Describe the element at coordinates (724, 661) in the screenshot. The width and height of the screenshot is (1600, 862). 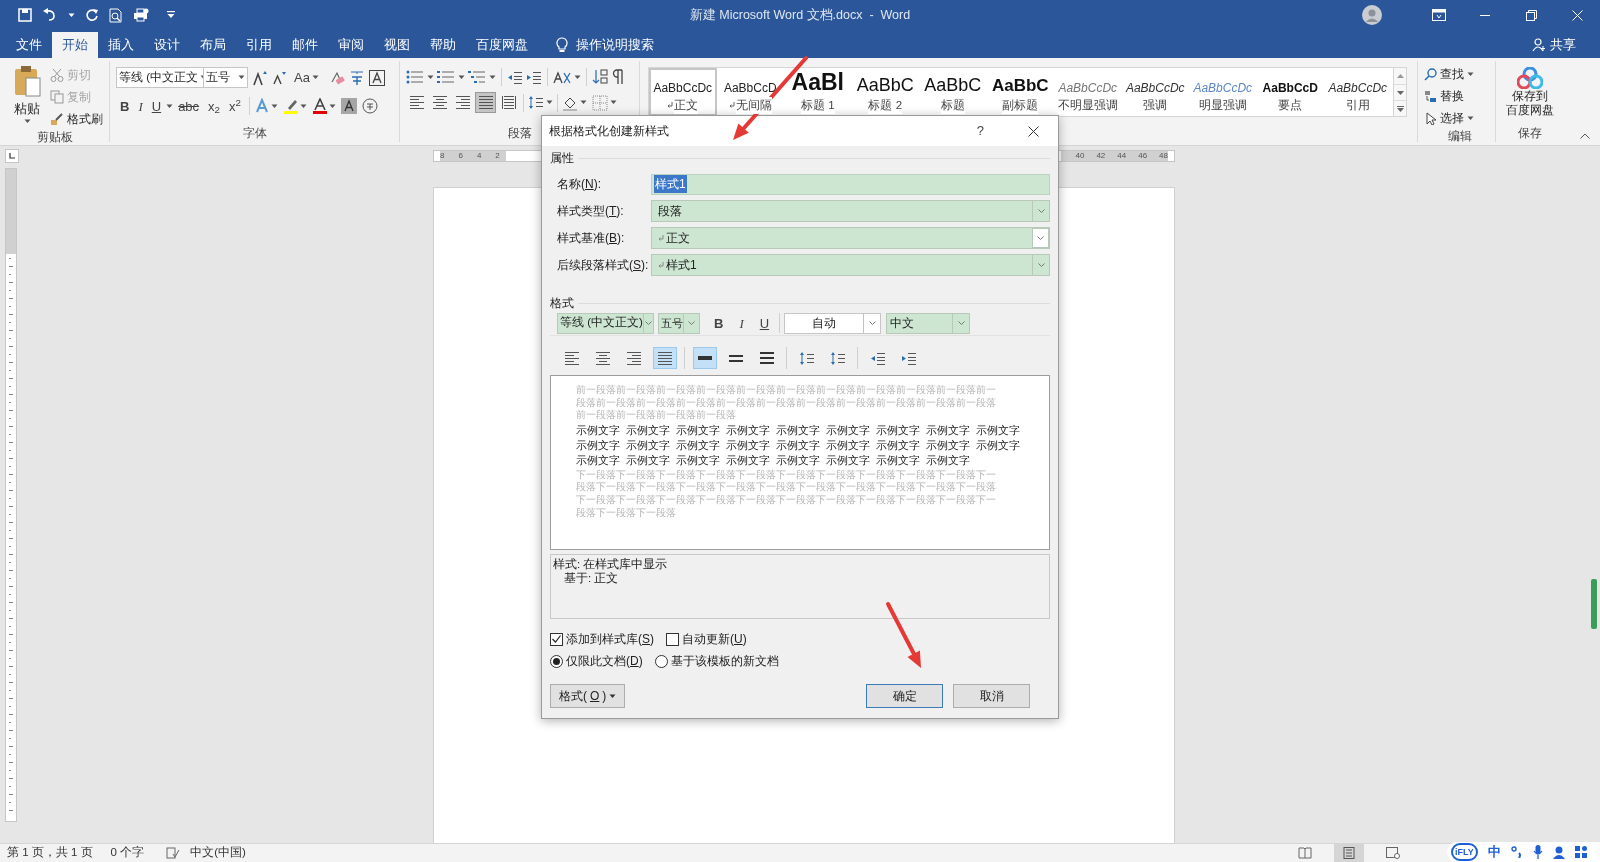
I see `radio-label: 基于该模板的新文档` at that location.